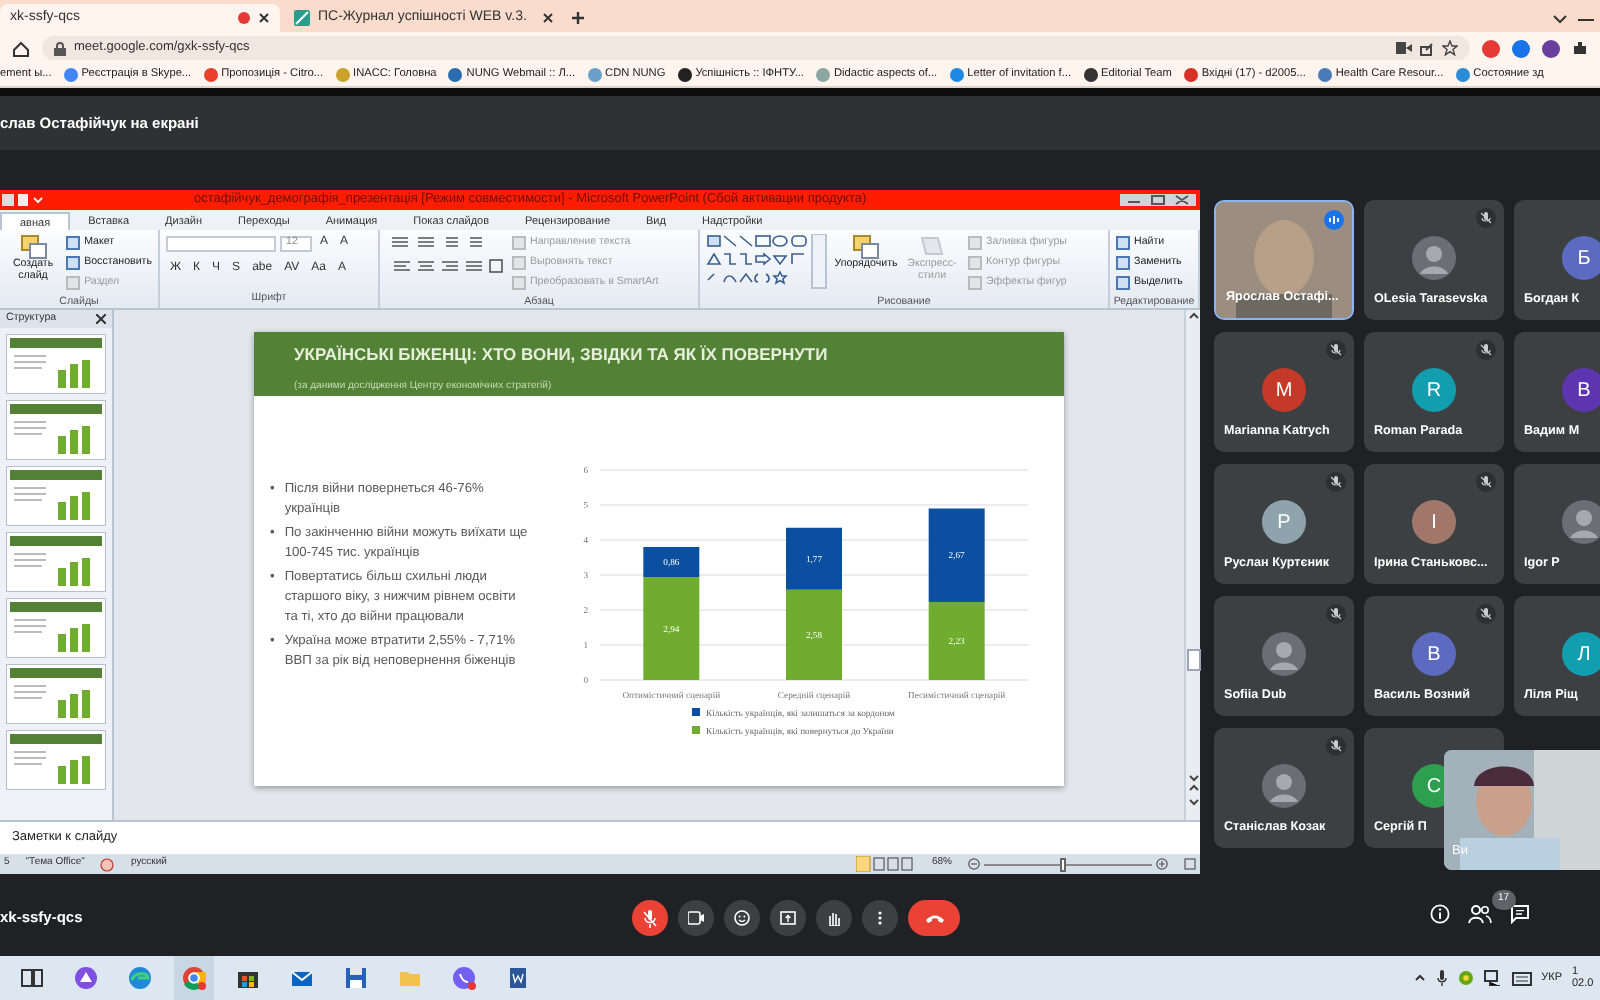  Describe the element at coordinates (1581, 258) in the screenshot. I see `avatar-initial: Б` at that location.